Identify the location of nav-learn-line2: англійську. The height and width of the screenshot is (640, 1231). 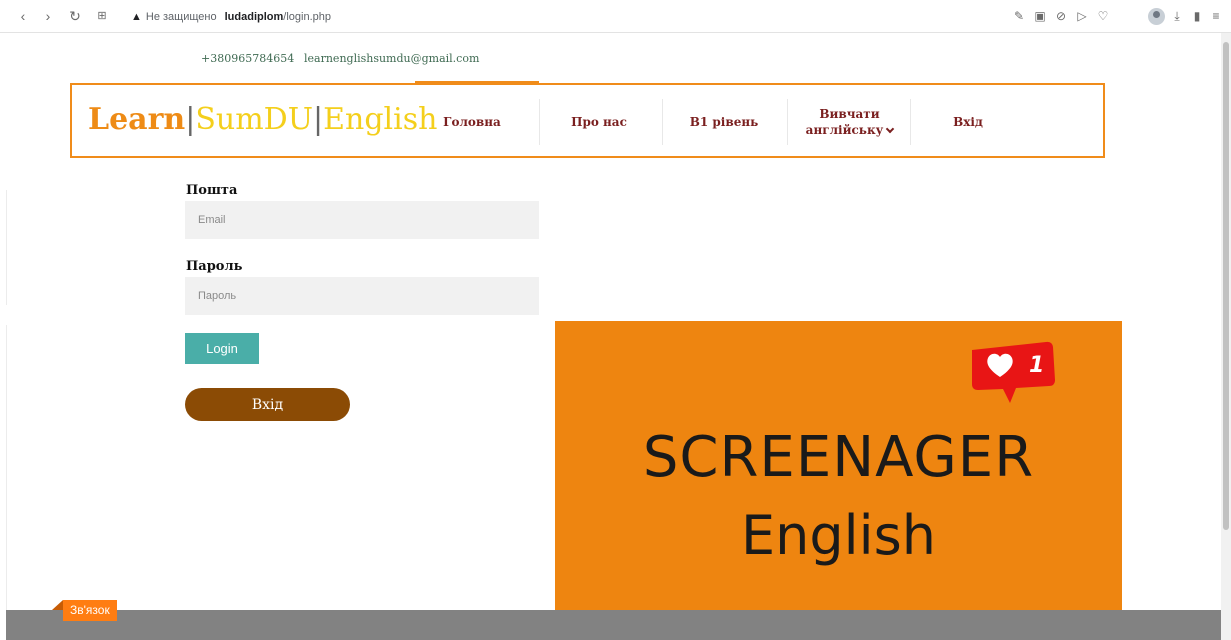
(844, 130).